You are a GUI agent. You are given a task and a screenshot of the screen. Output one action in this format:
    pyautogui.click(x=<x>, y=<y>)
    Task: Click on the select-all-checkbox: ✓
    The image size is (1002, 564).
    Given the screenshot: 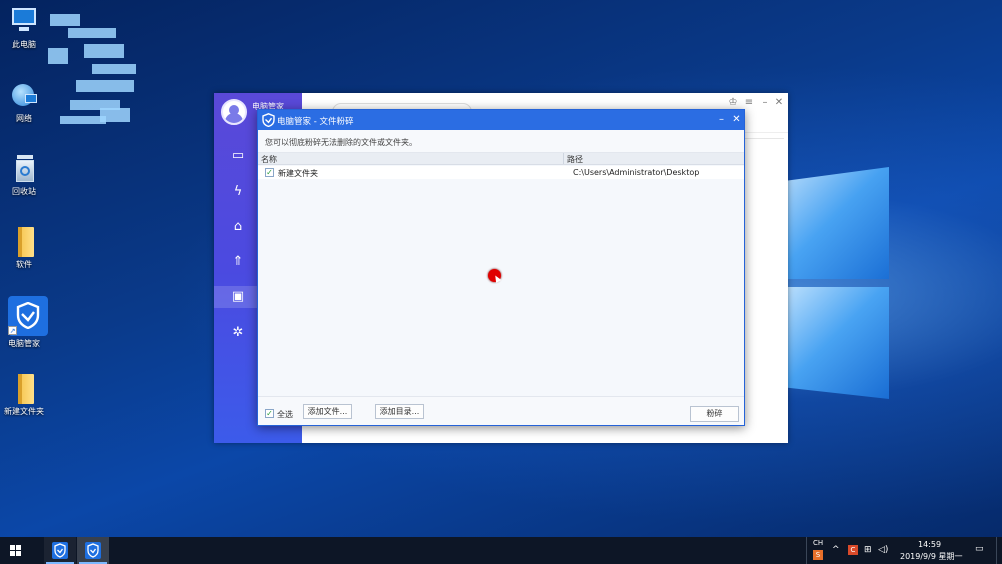 What is the action you would take?
    pyautogui.click(x=269, y=413)
    